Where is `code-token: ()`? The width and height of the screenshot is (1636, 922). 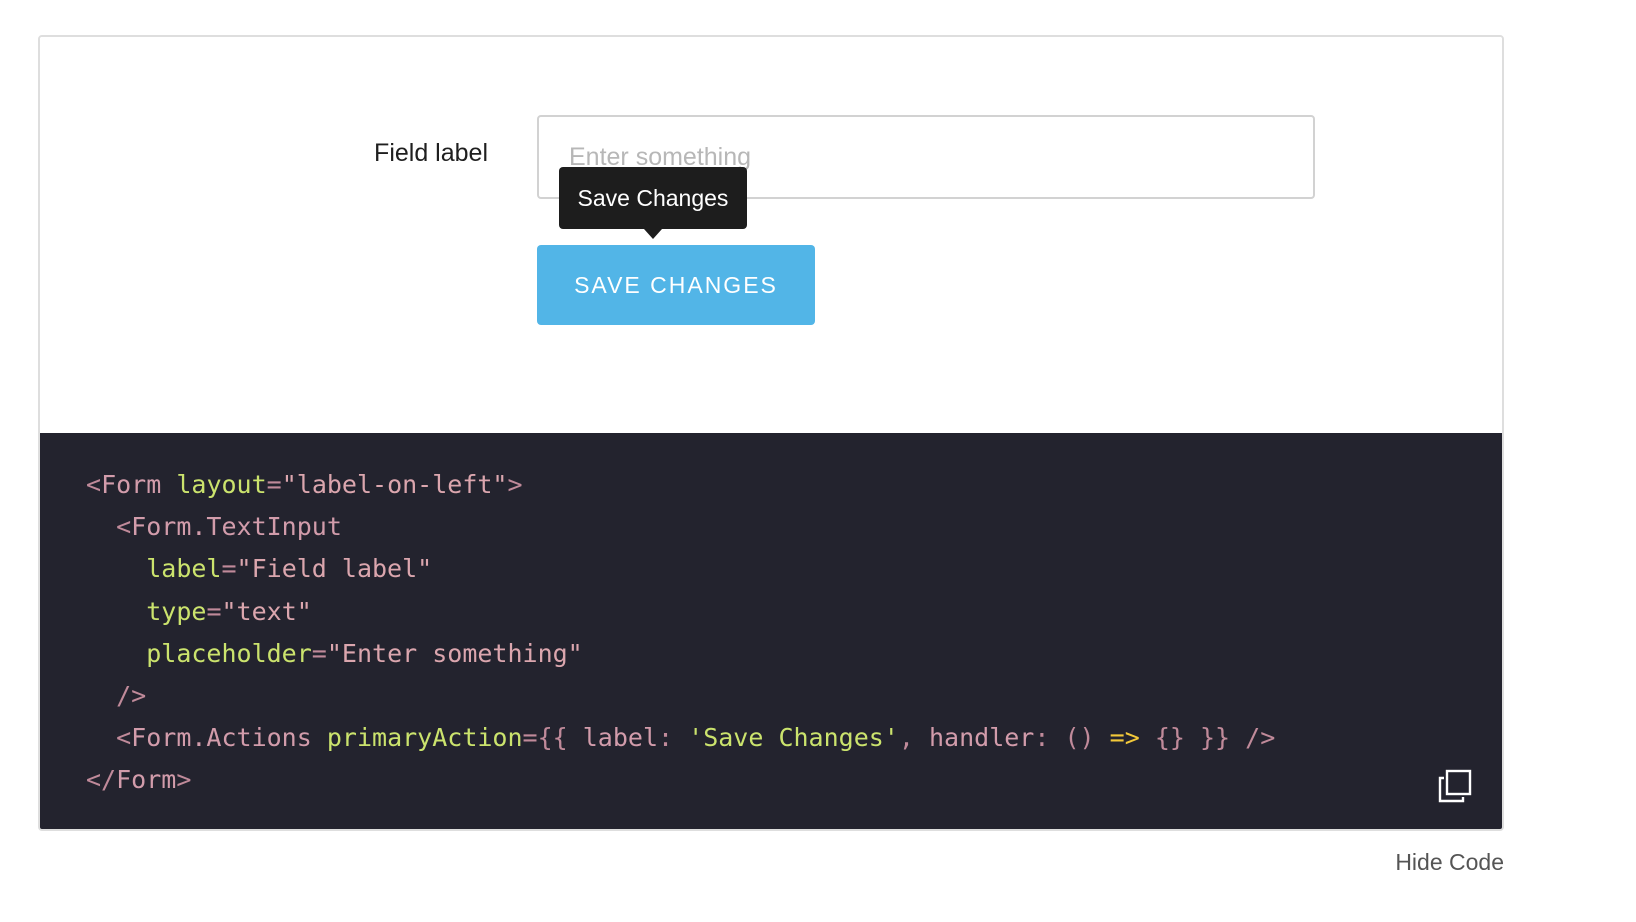
code-token: () is located at coordinates (1079, 738).